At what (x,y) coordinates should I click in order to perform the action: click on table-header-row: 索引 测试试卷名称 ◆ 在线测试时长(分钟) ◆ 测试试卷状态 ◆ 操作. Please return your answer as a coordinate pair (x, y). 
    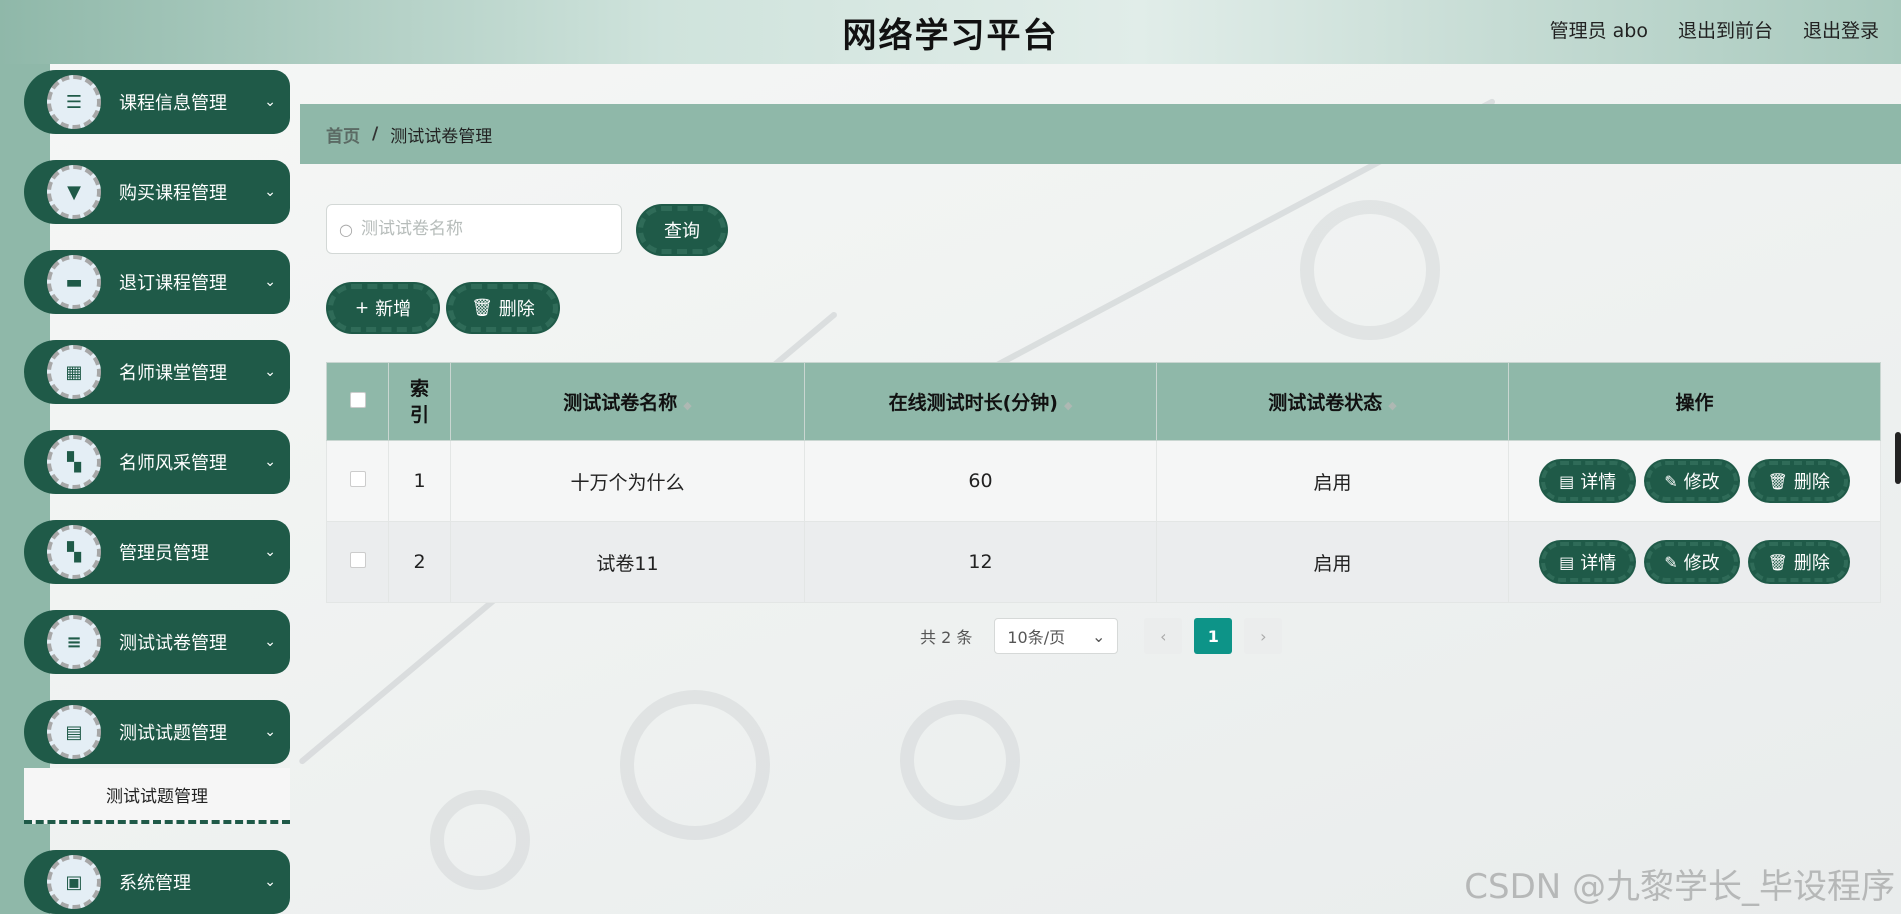
    Looking at the image, I should click on (1103, 401).